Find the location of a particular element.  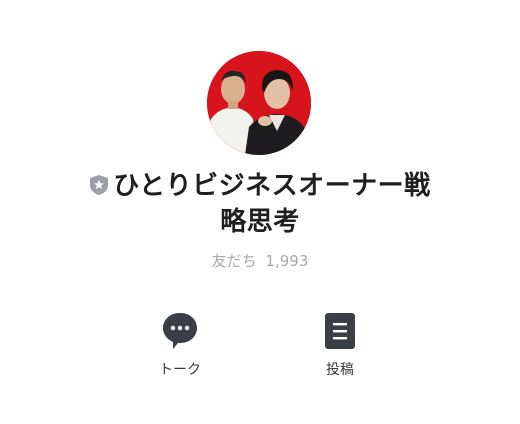

post-button: 投稿 is located at coordinates (340, 345).